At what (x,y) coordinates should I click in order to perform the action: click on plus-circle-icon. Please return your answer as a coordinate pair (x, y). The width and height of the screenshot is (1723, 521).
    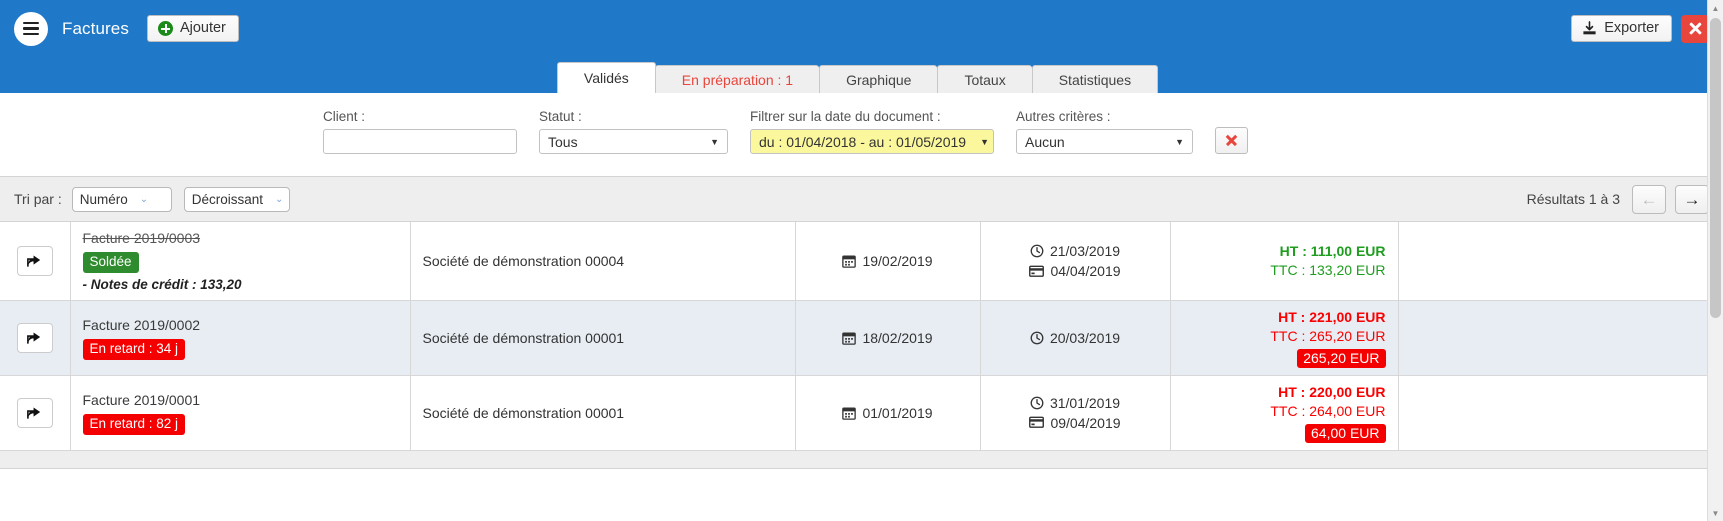
    Looking at the image, I should click on (165, 28).